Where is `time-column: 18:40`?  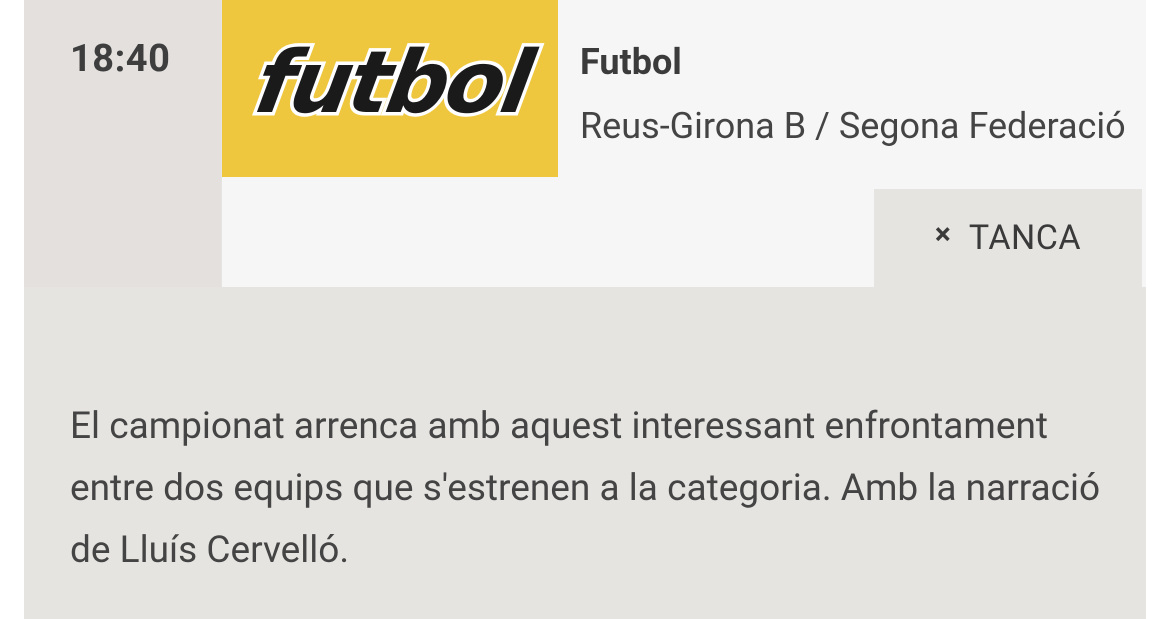 time-column: 18:40 is located at coordinates (122, 143).